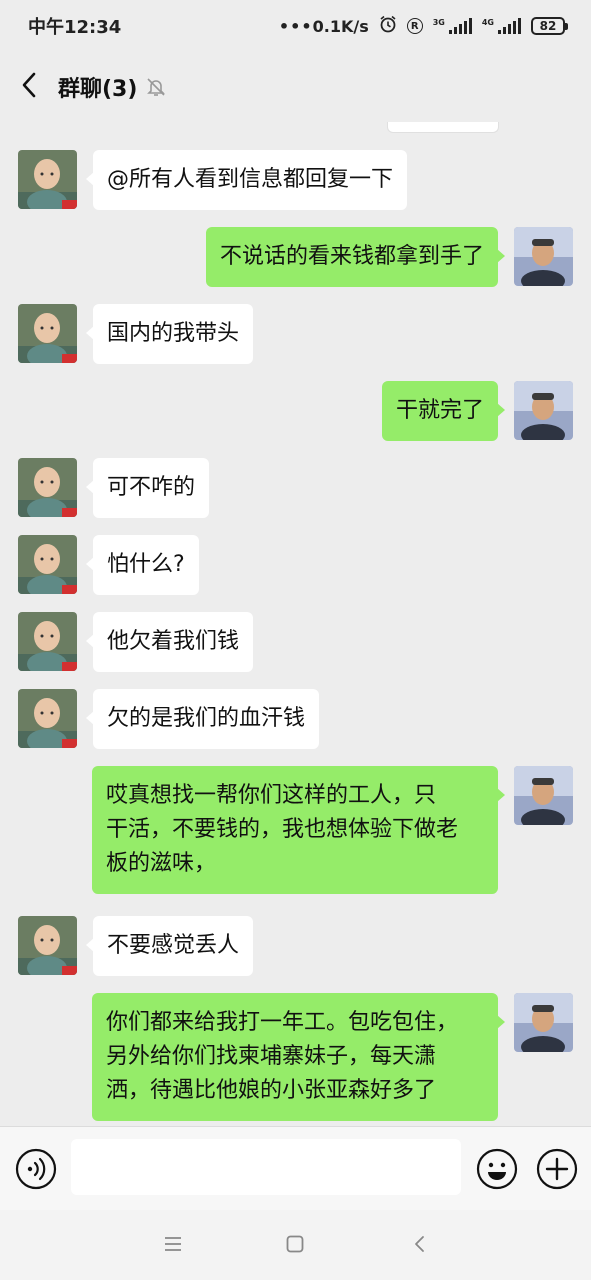 This screenshot has width=591, height=1280. What do you see at coordinates (246, 180) in the screenshot?
I see `message-bubble: @所有人看到信息都回复一下` at bounding box center [246, 180].